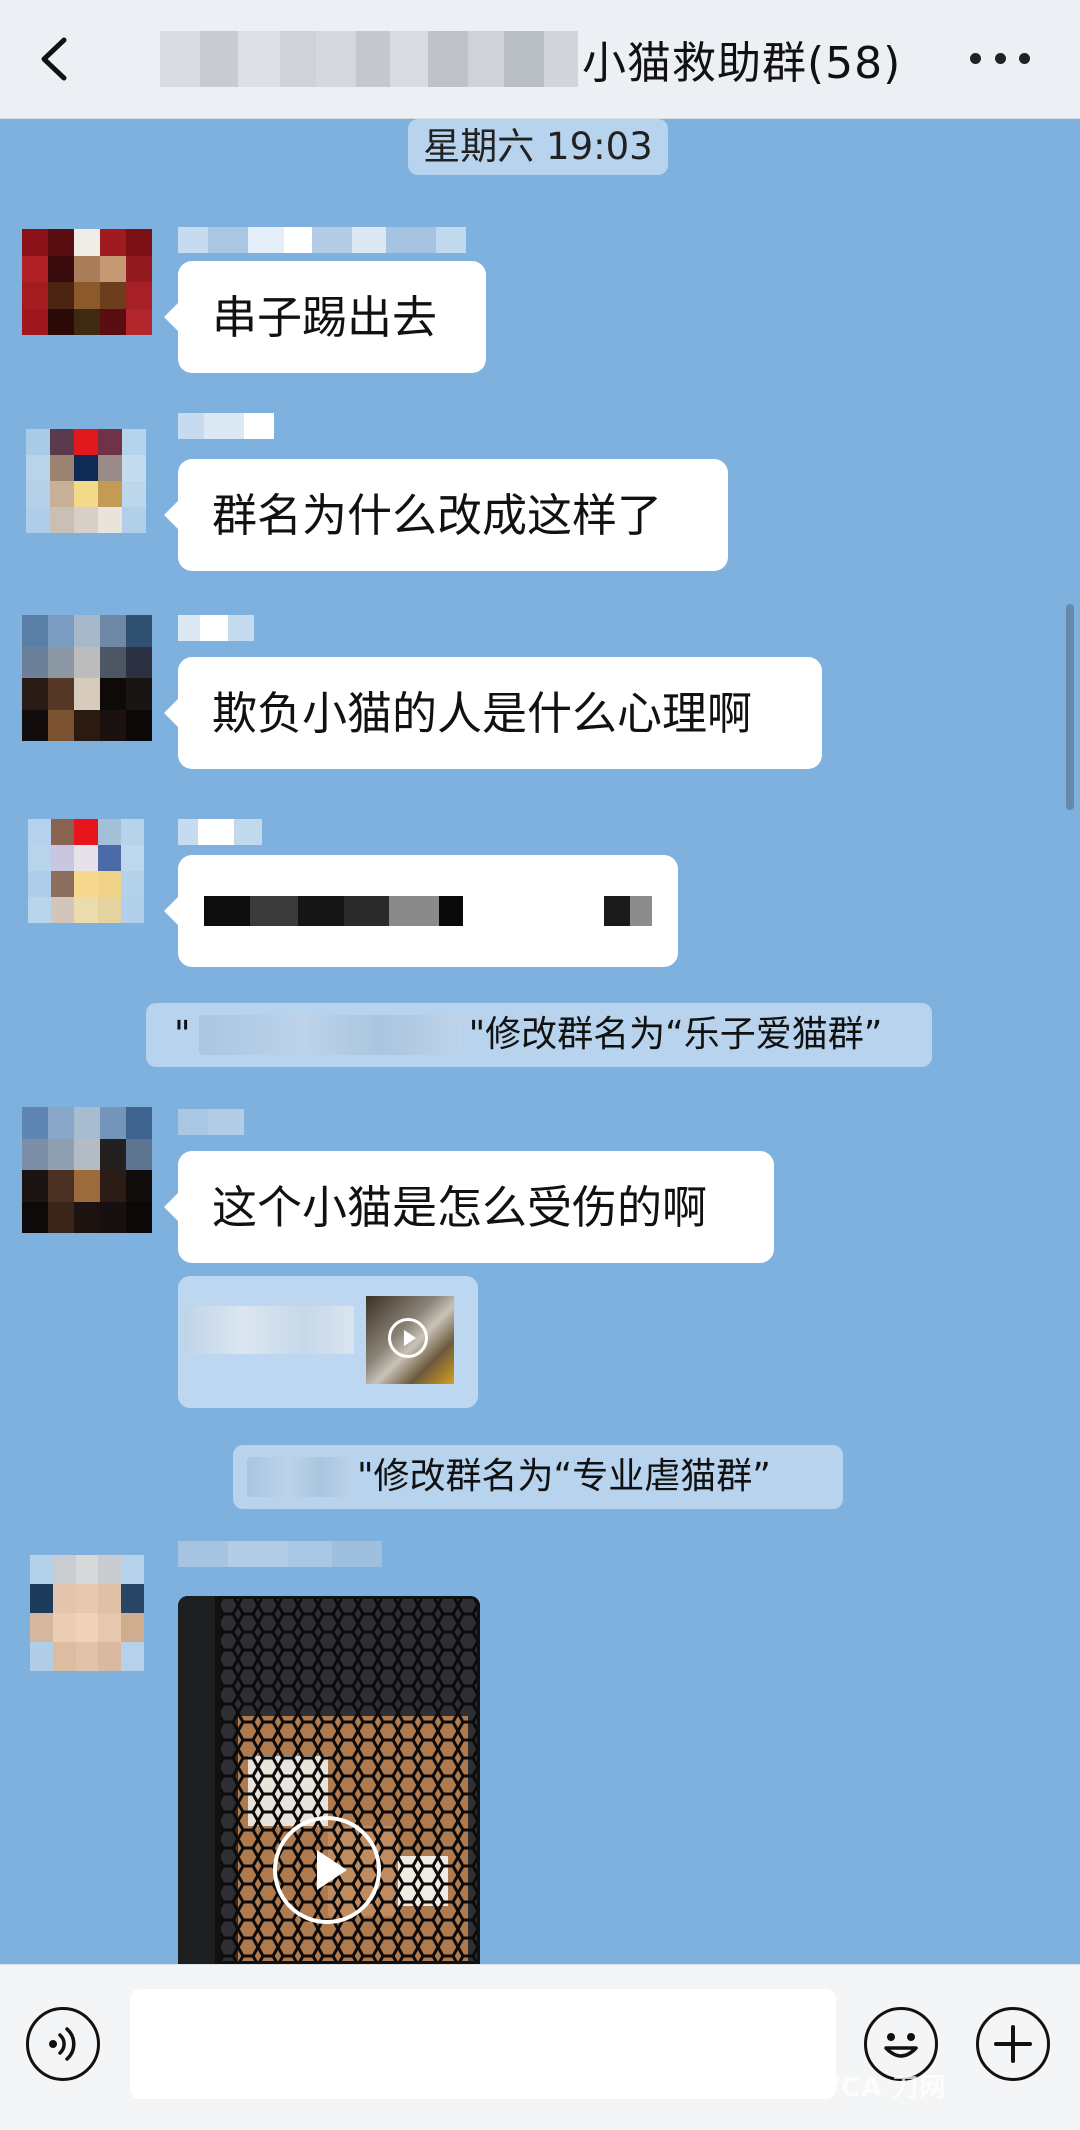 This screenshot has height=2130, width=1080. I want to click on more-button, so click(1000, 58).